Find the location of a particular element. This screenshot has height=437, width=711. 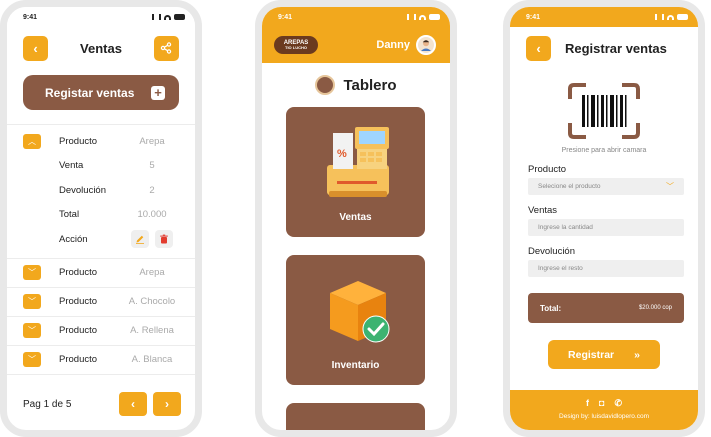

dashboard-header: Tablero is located at coordinates (356, 85).